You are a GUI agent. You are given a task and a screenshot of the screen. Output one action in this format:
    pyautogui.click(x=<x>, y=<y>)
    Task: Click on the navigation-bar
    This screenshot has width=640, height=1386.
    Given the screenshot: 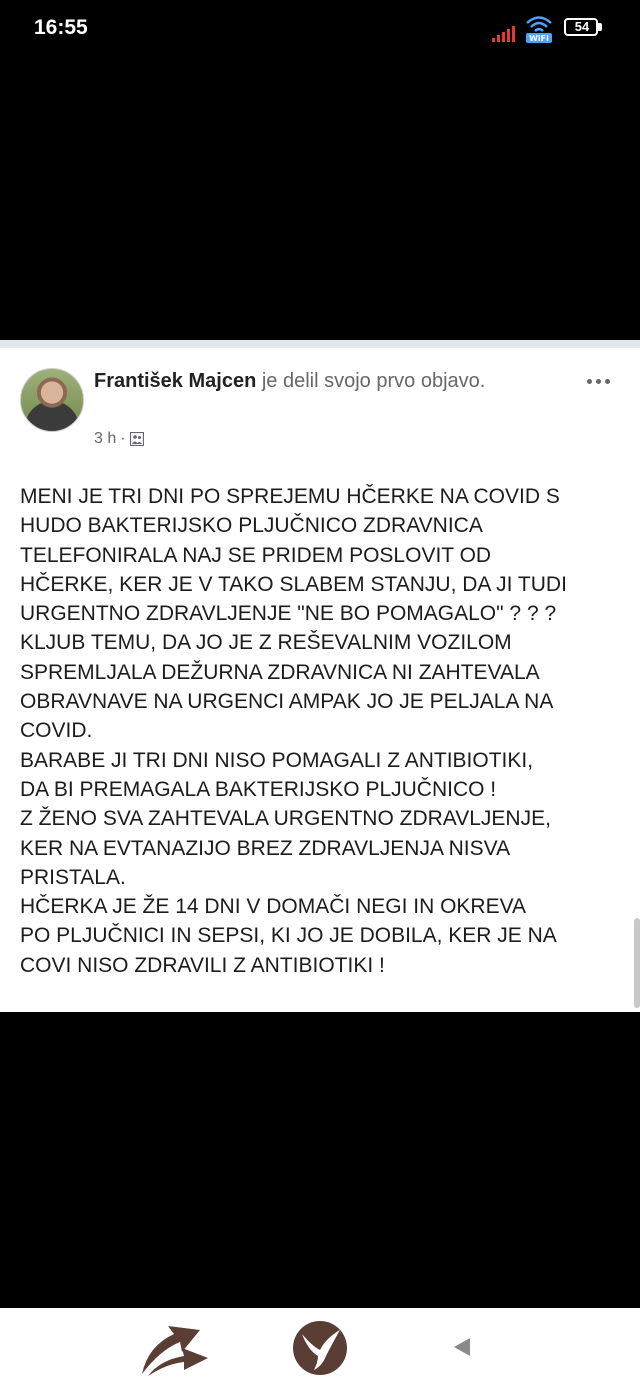 What is the action you would take?
    pyautogui.click(x=320, y=1347)
    